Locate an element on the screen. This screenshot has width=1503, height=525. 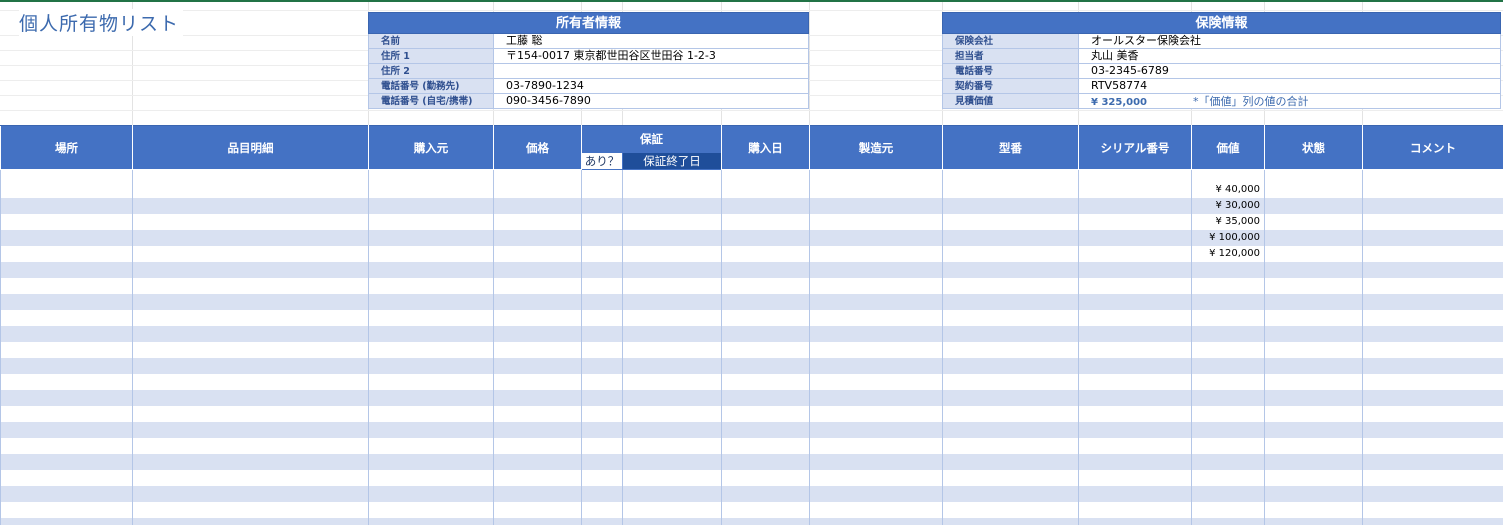
insurance-label: 保険会社 is located at coordinates (1010, 41).